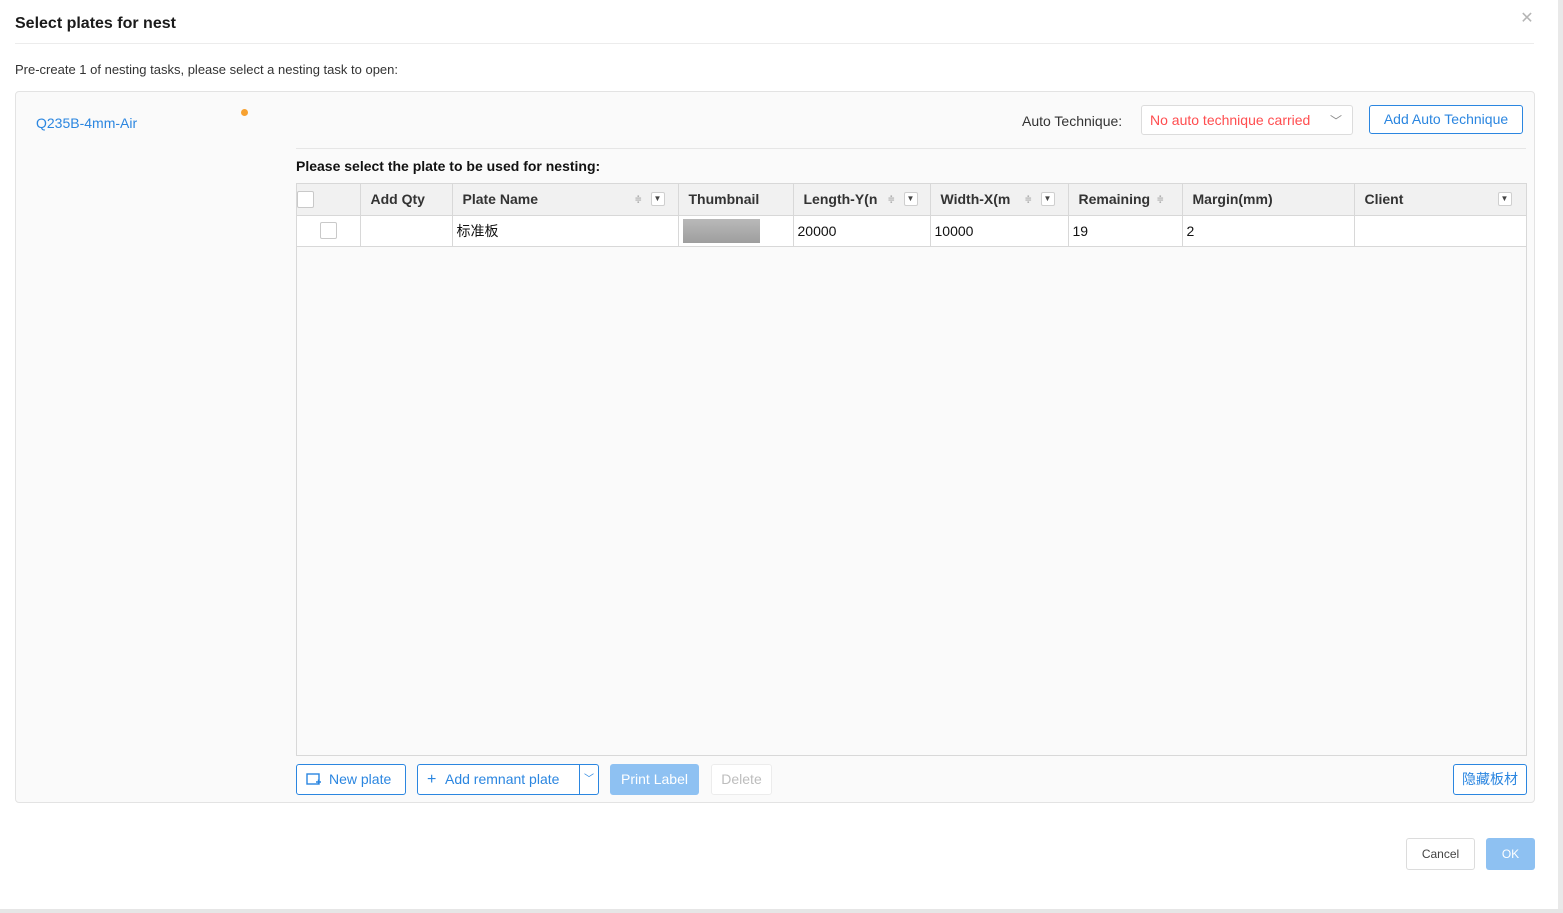 The width and height of the screenshot is (1563, 913). What do you see at coordinates (565, 200) in the screenshot?
I see `col-plate-name: Plate Name ≑ ▼` at bounding box center [565, 200].